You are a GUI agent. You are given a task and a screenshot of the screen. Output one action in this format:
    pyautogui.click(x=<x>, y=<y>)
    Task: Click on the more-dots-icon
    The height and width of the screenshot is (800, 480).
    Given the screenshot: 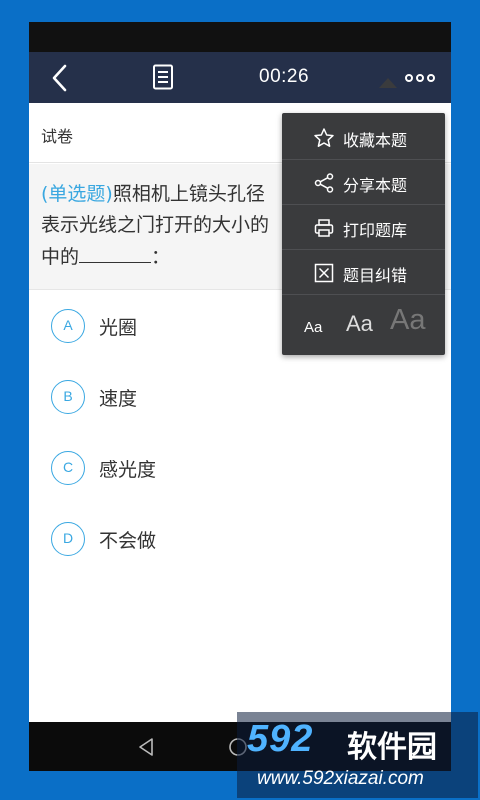 What is the action you would take?
    pyautogui.click(x=420, y=78)
    